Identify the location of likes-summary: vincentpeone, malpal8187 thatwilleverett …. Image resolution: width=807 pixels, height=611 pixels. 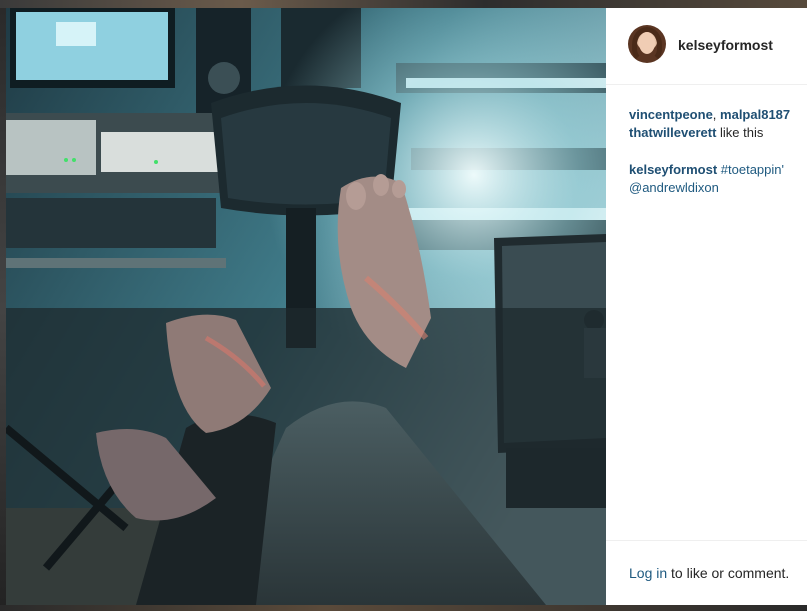
(718, 124).